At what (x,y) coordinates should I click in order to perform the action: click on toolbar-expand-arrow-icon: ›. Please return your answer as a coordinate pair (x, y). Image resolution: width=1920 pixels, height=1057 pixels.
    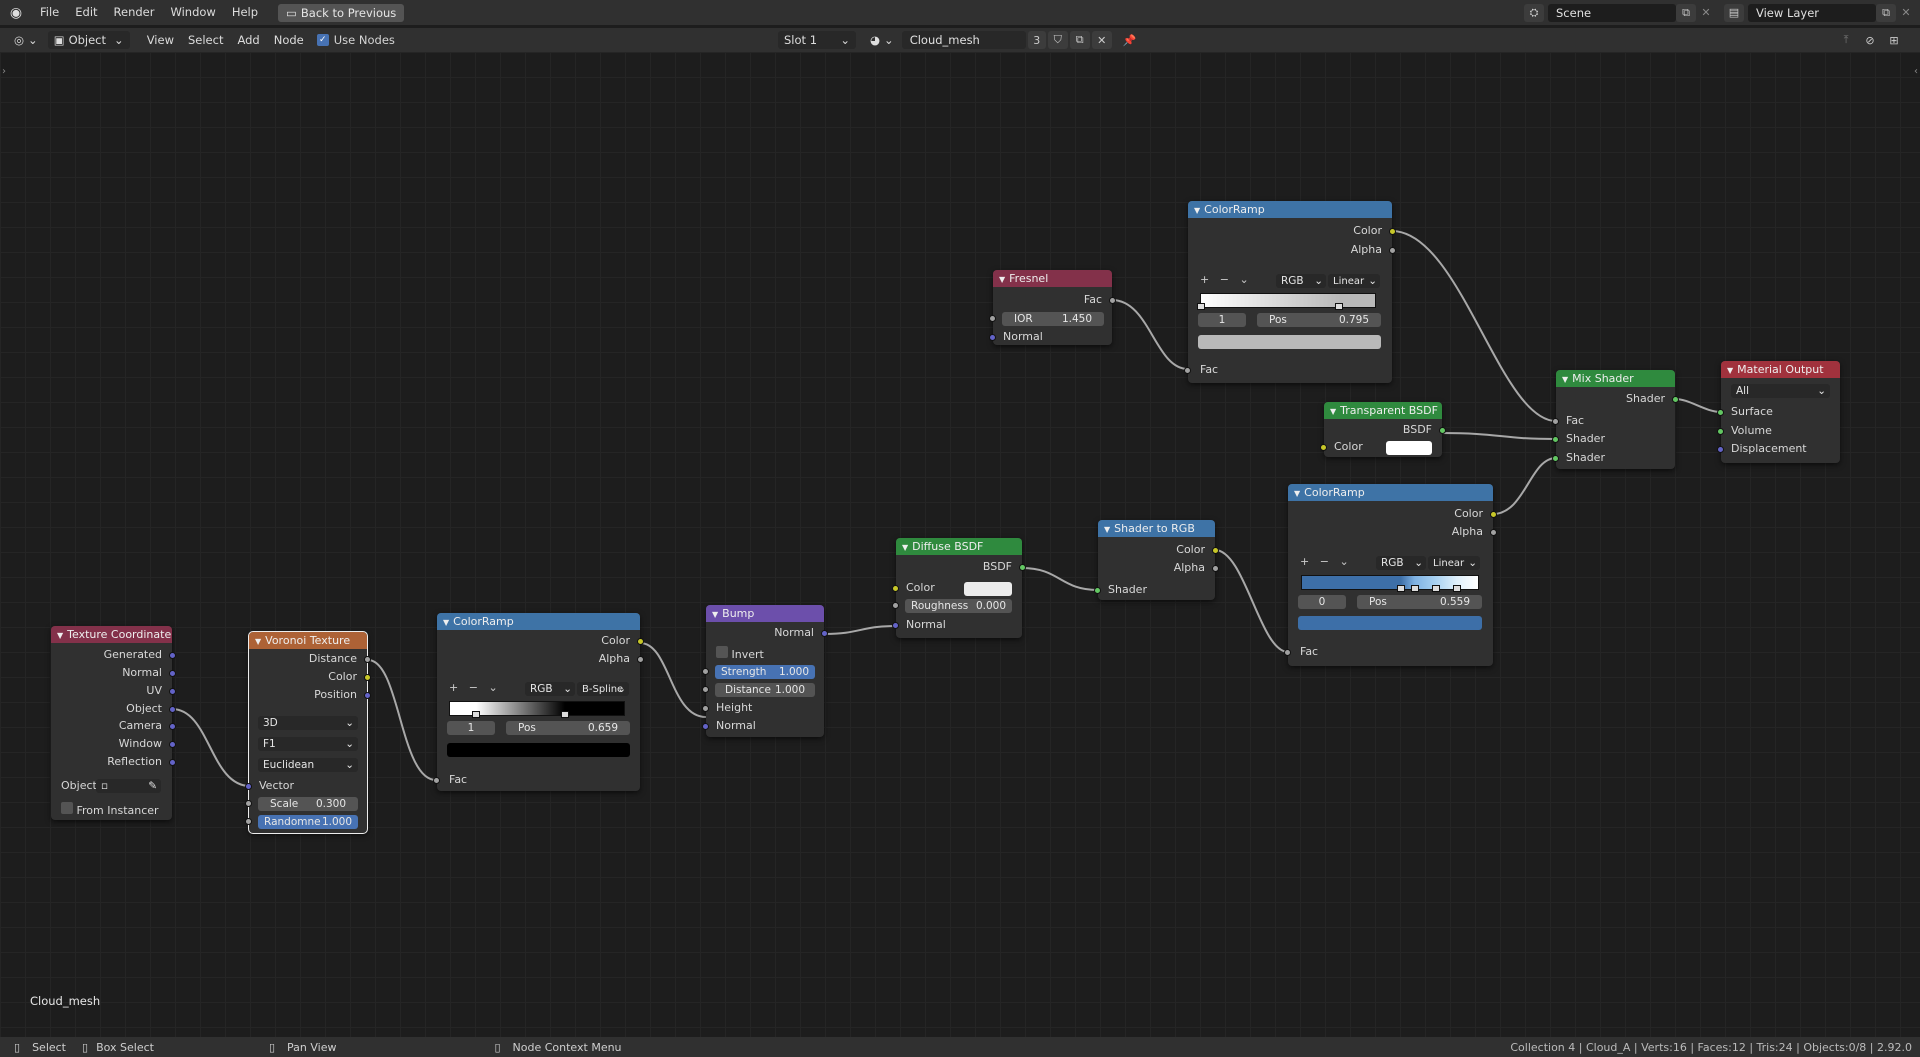
    Looking at the image, I should click on (4, 71).